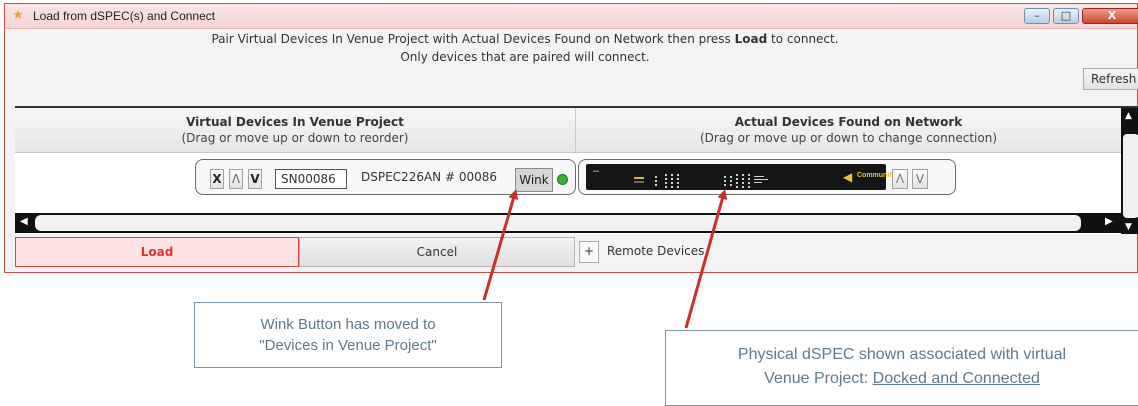 The width and height of the screenshot is (1138, 406). I want to click on maximize-button: □, so click(1066, 16).